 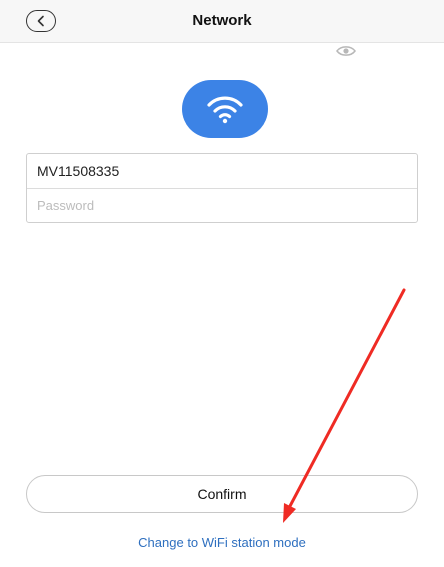 I want to click on page-title: Network, so click(x=222, y=20).